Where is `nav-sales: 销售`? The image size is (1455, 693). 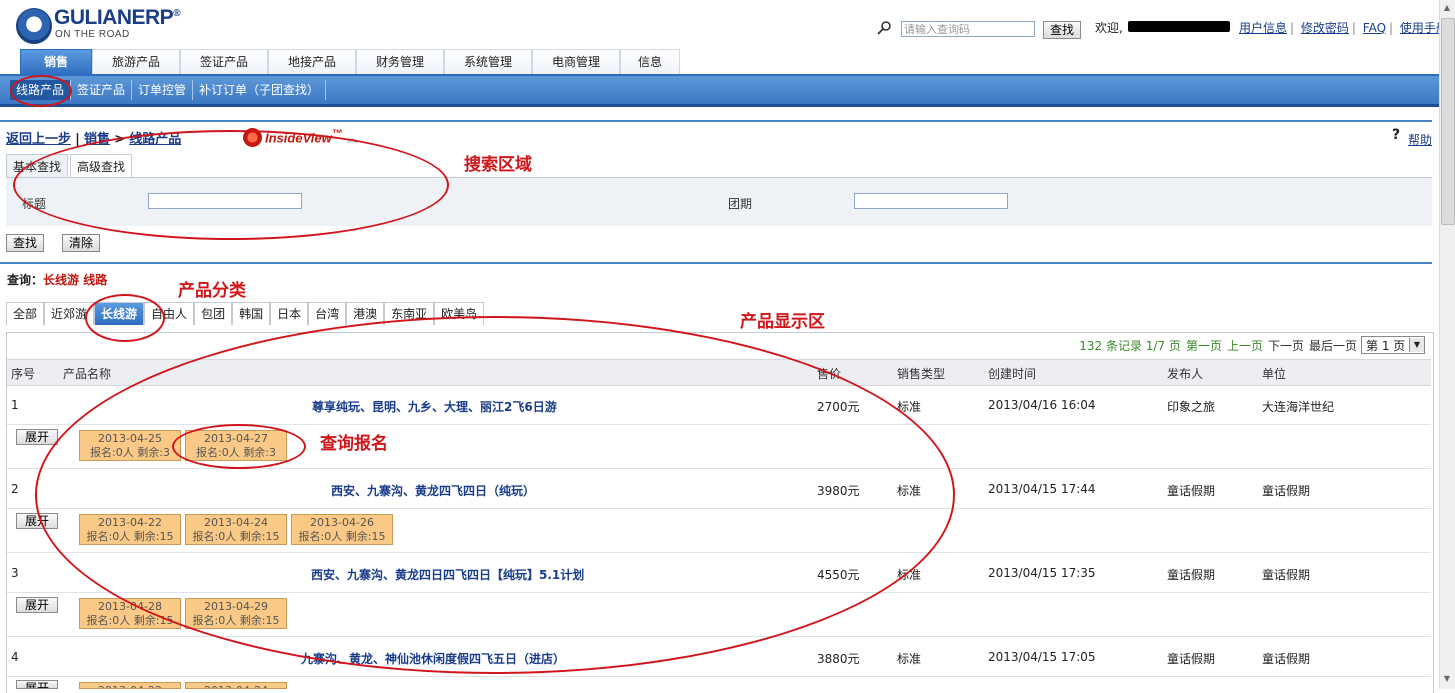
nav-sales: 销售 is located at coordinates (56, 62).